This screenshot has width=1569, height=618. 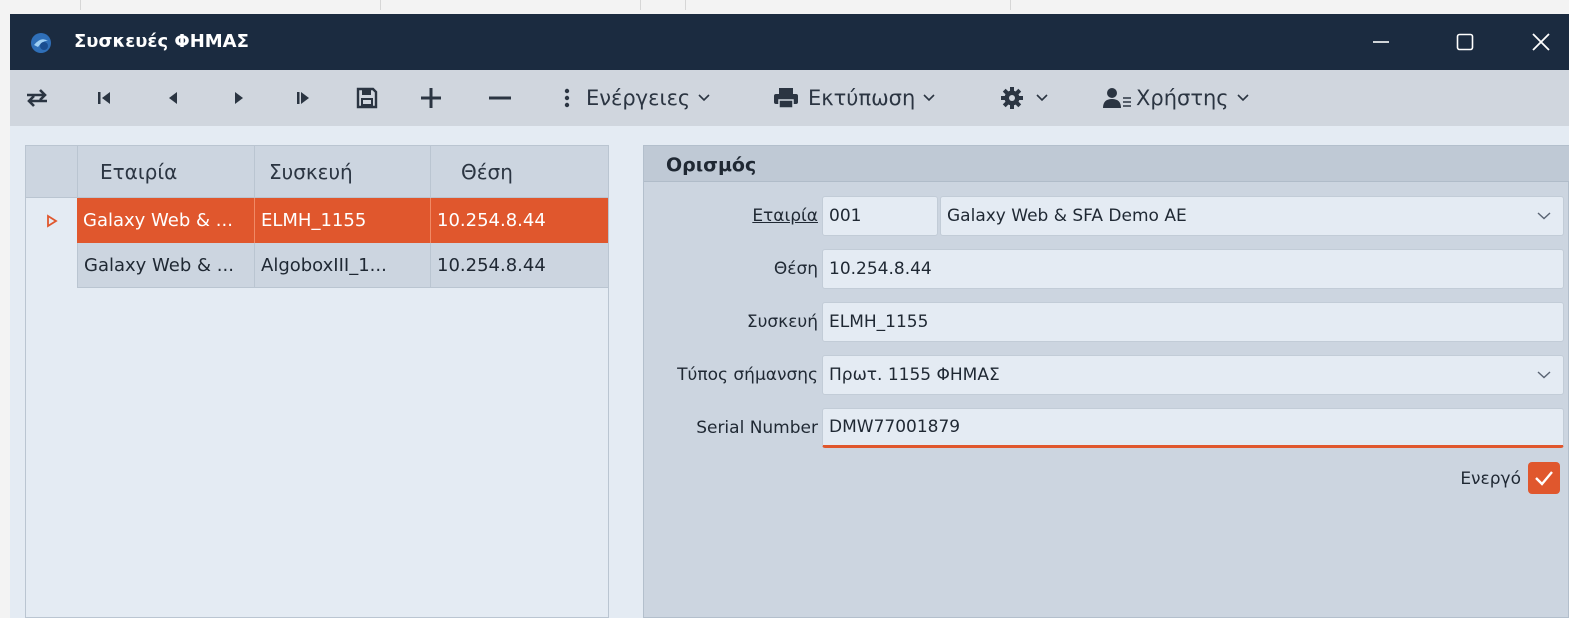 I want to click on first-record-icon, so click(x=104, y=98).